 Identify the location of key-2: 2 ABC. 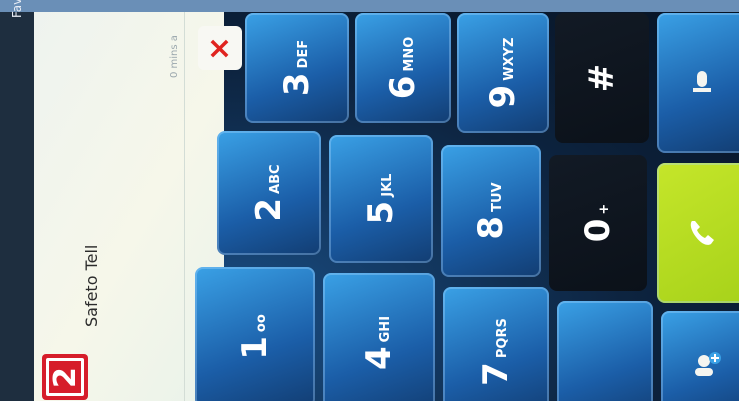
(269, 193).